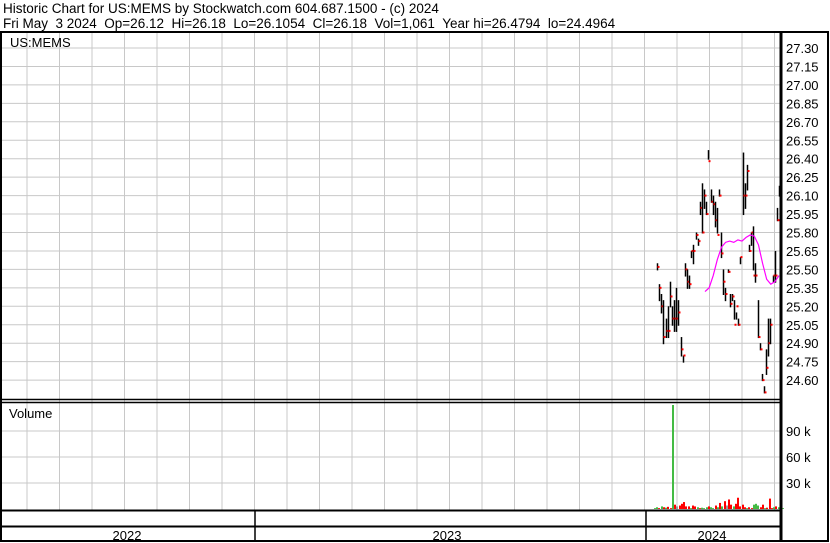  Describe the element at coordinates (719, 329) in the screenshot. I see `marks` at that location.